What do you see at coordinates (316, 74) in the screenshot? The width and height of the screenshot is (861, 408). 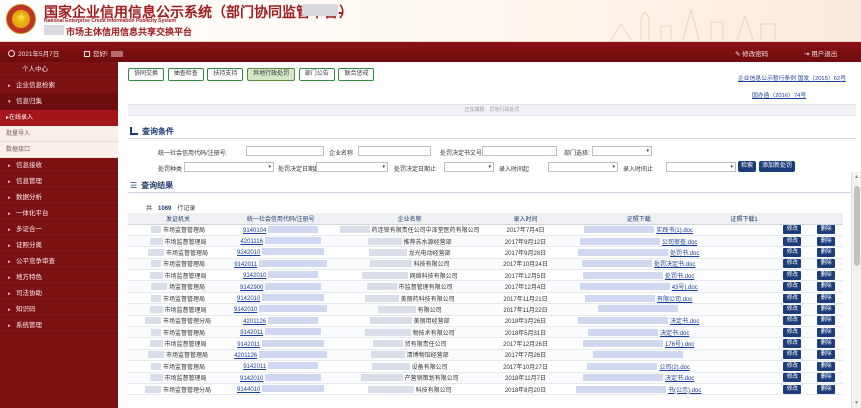 I see `tab-dept-notice: 部门公告` at bounding box center [316, 74].